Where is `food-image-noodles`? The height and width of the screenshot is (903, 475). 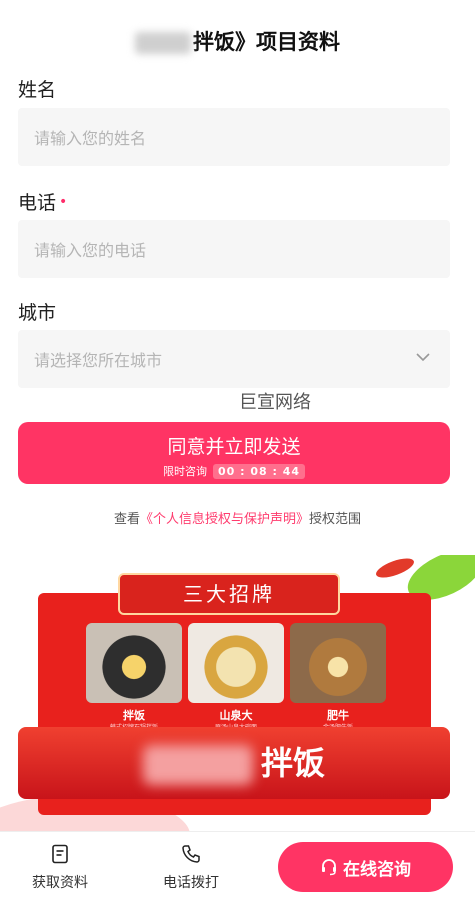 food-image-noodles is located at coordinates (236, 663).